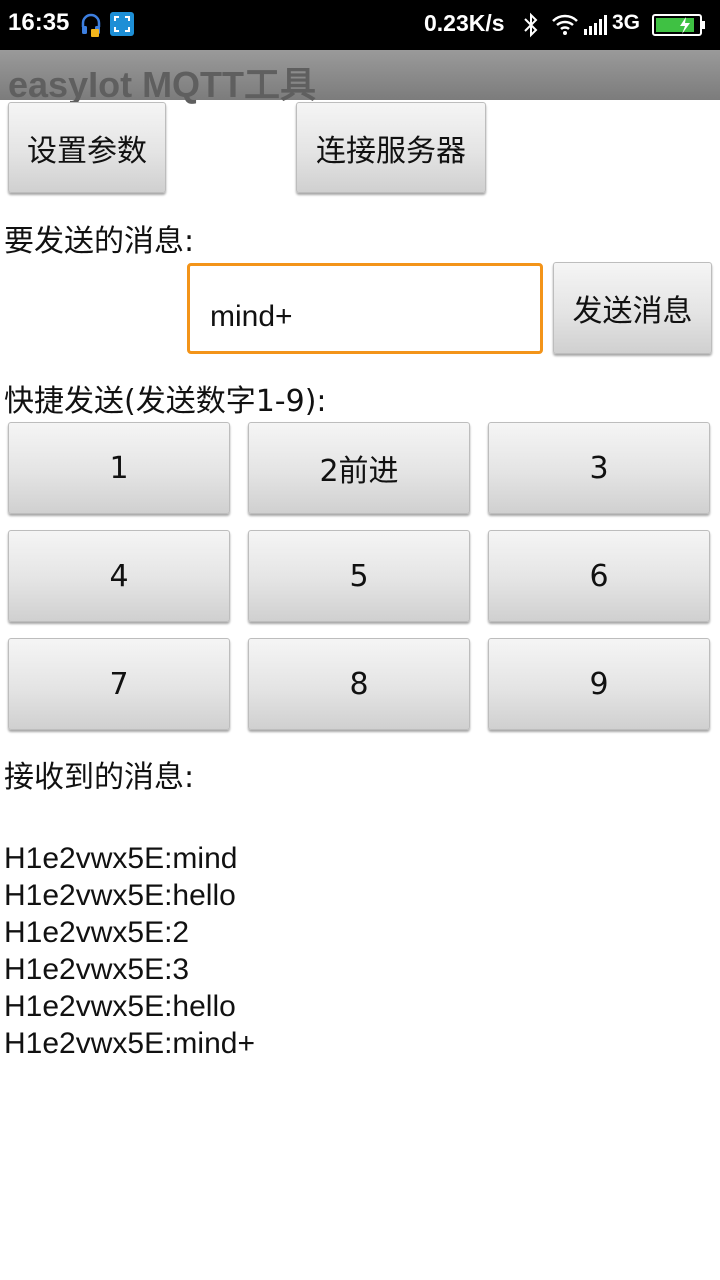 The height and width of the screenshot is (1280, 720). I want to click on quick-send-label: 快捷发送(发送数字1-9):, so click(165, 401).